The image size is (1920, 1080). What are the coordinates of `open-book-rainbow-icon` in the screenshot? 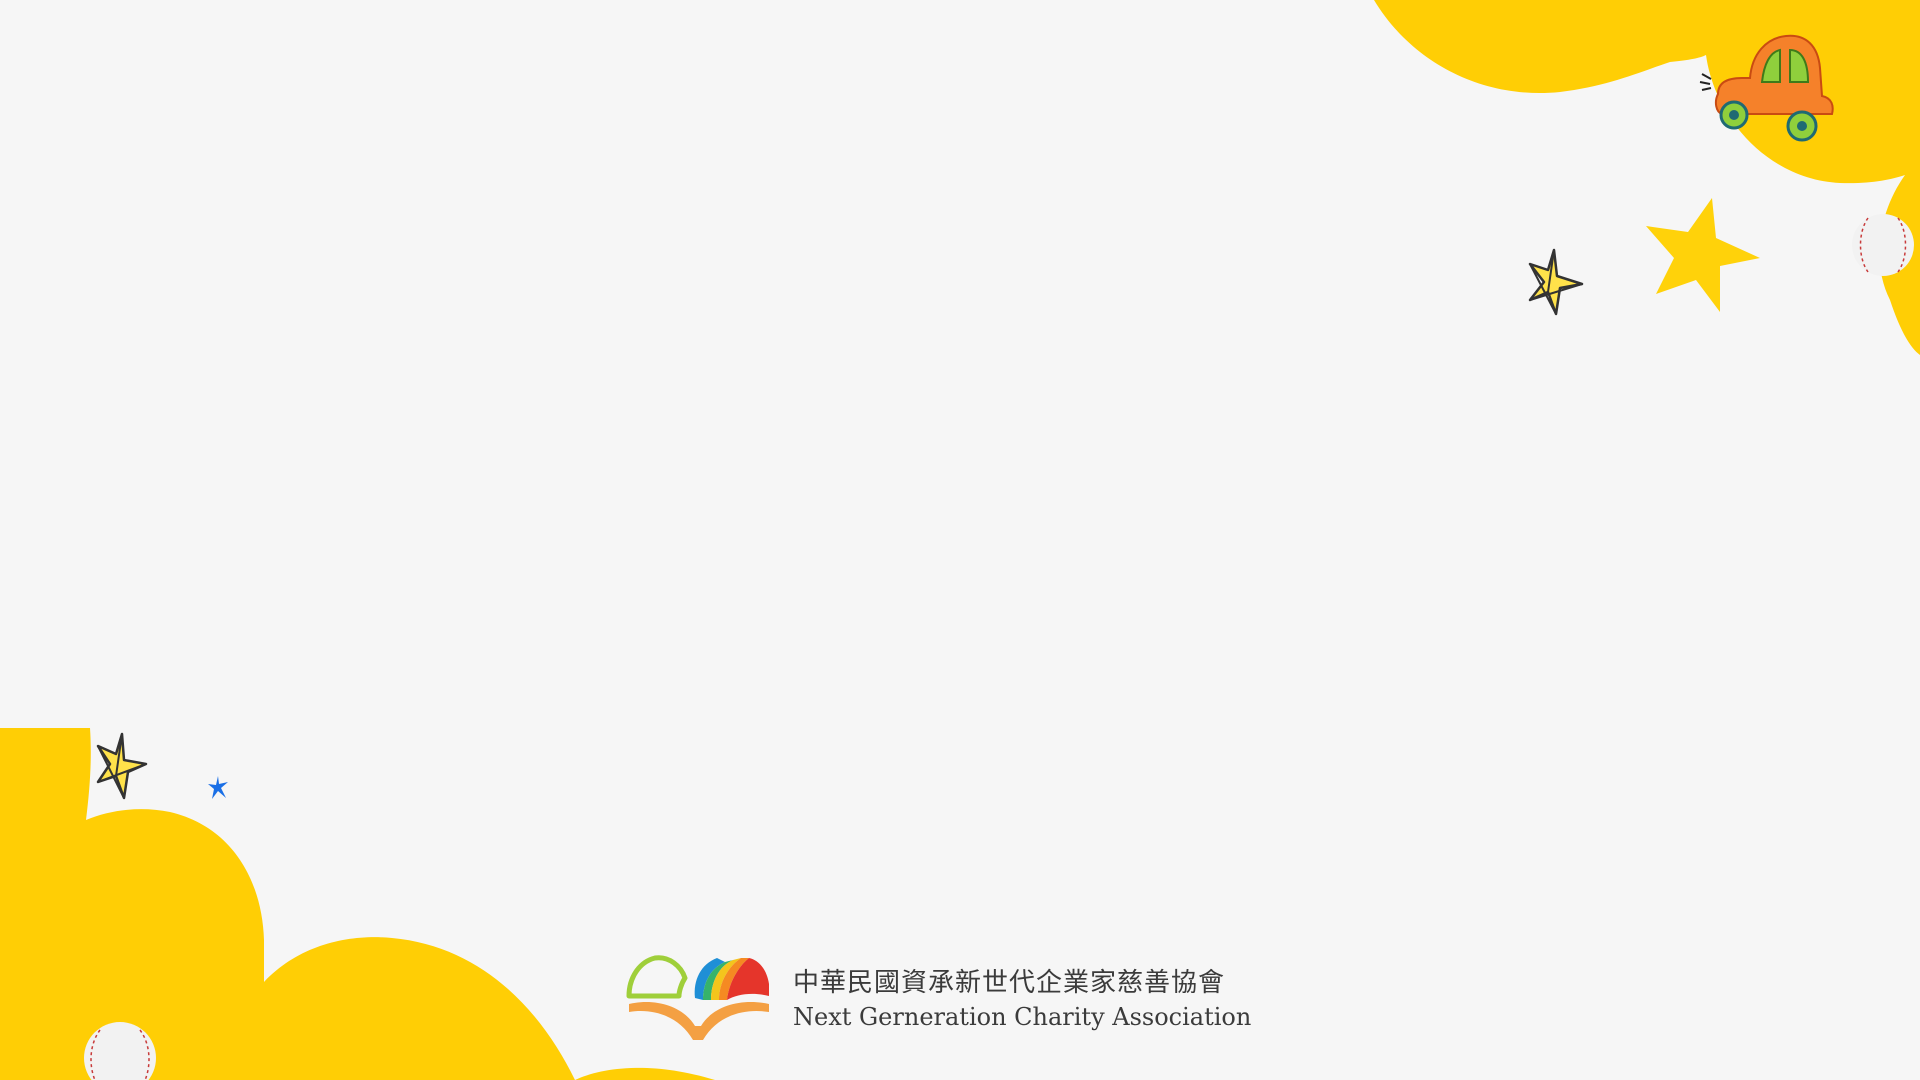 It's located at (697, 997).